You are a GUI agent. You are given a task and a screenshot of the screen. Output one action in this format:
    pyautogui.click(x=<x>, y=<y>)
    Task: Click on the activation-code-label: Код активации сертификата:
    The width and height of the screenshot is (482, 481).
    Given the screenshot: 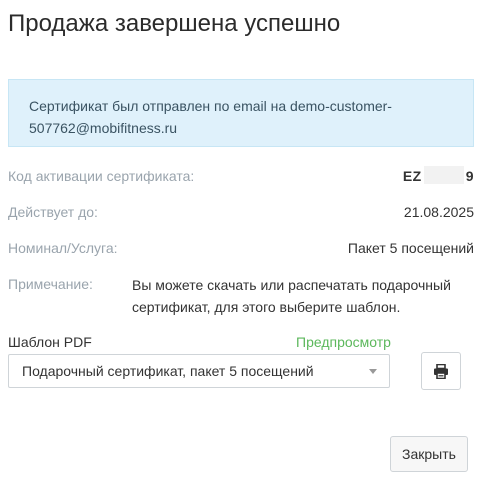 What is the action you would take?
    pyautogui.click(x=101, y=176)
    